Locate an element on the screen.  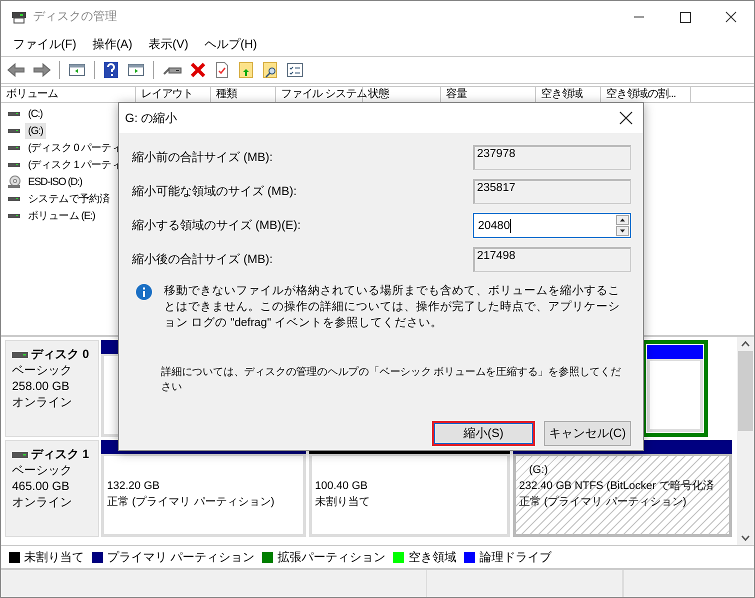
volume-name: (C:) is located at coordinates (35, 114).